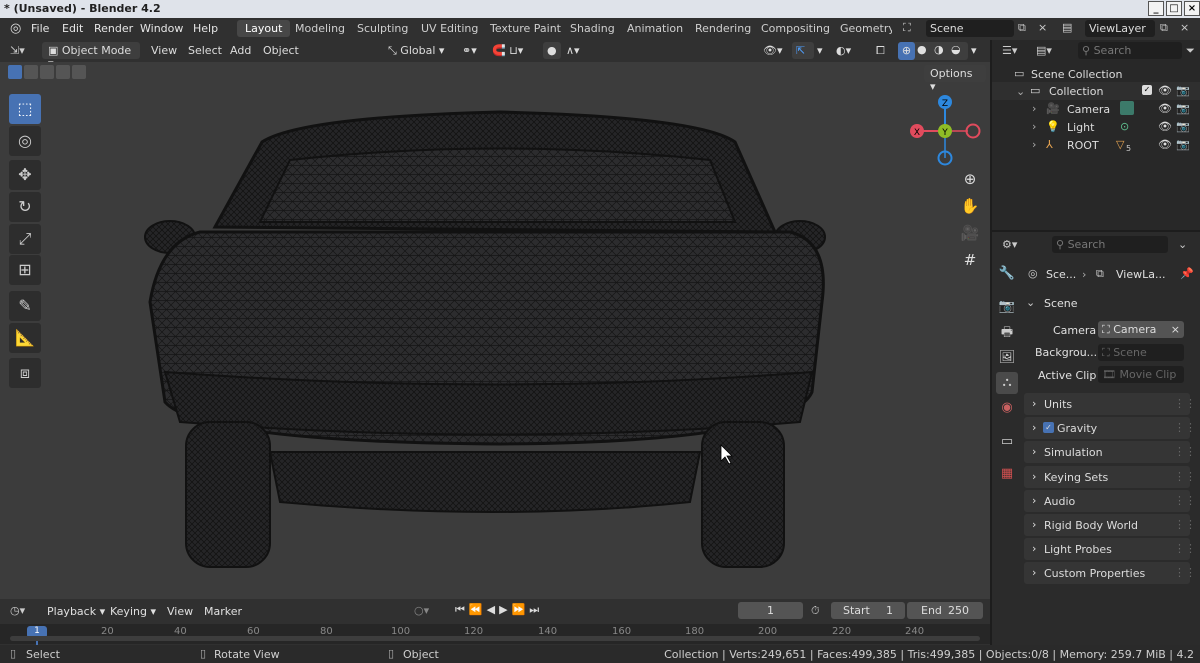  I want to click on viewlayer-field: ViewLayer, so click(1120, 28).